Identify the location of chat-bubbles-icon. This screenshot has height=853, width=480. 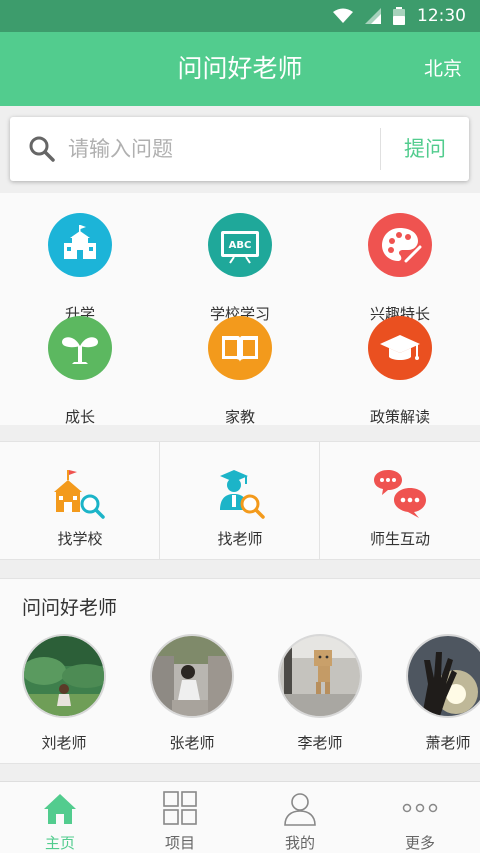
(400, 494).